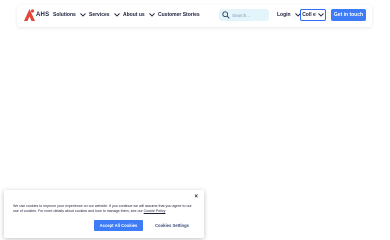 The image size is (390, 240). Describe the element at coordinates (43, 15) in the screenshot. I see `logo-text: AHS` at that location.